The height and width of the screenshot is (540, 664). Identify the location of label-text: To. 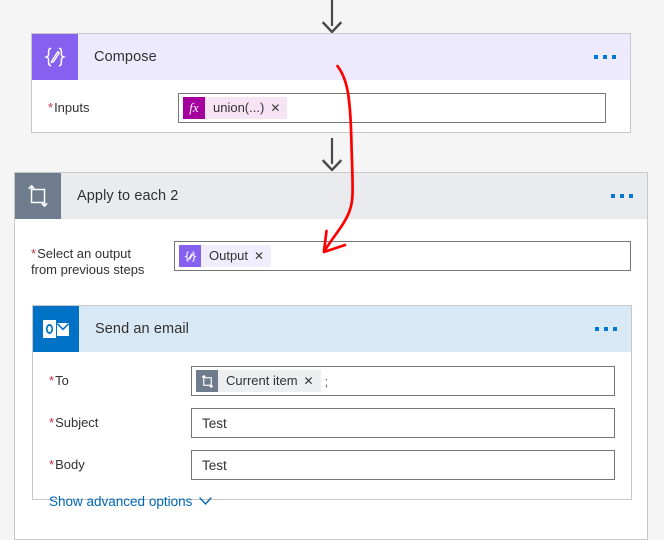
(62, 380).